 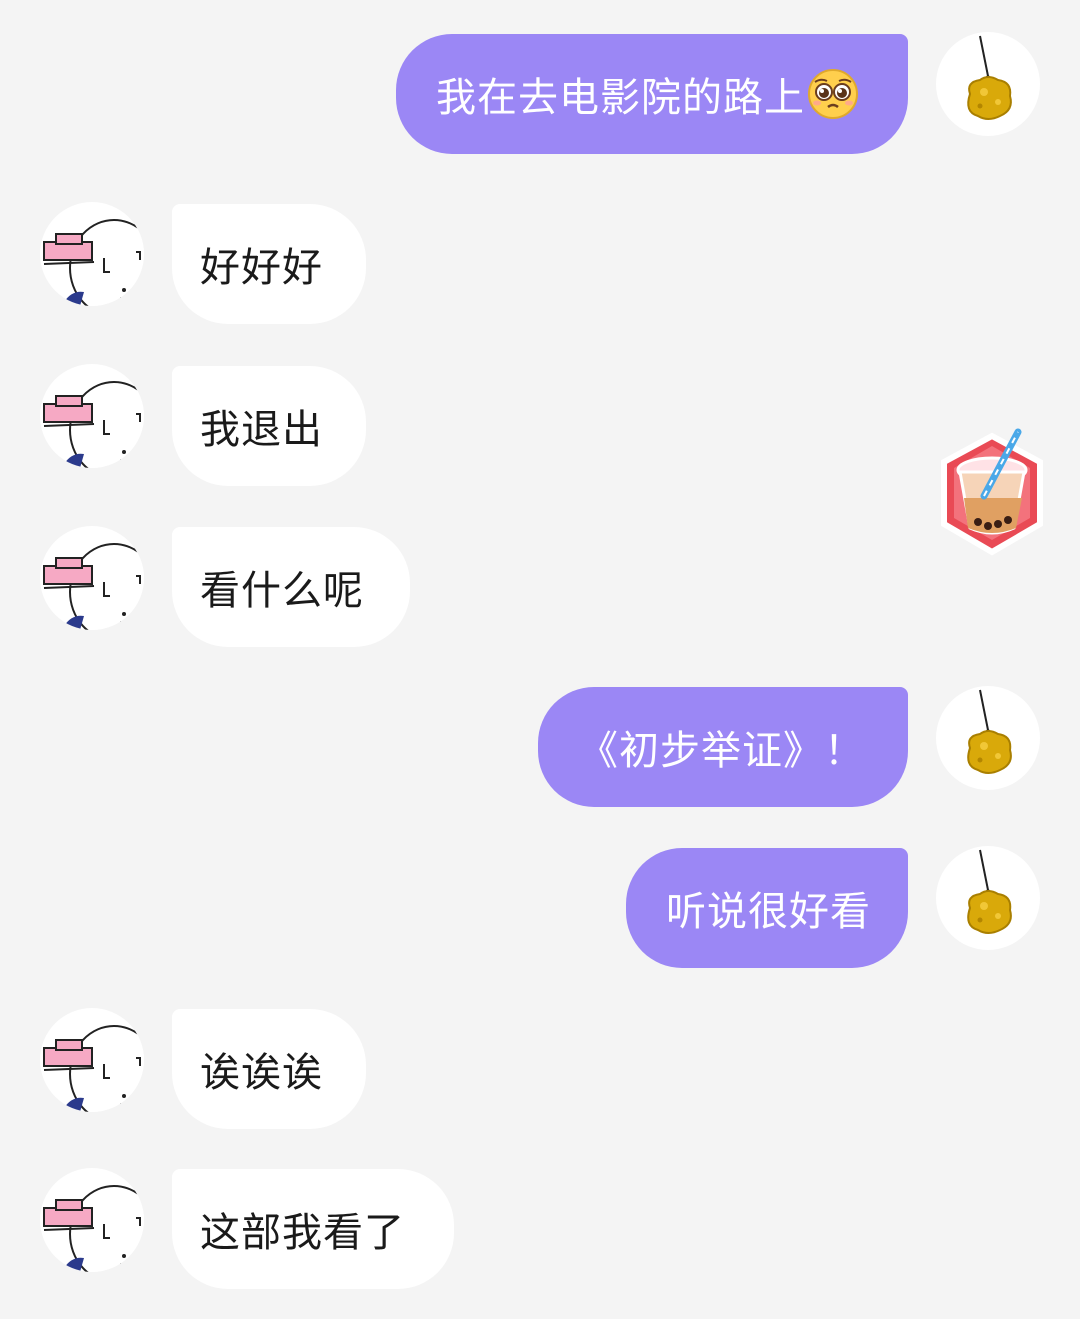 What do you see at coordinates (261, 1073) in the screenshot?
I see `message-text: 诶诶诶` at bounding box center [261, 1073].